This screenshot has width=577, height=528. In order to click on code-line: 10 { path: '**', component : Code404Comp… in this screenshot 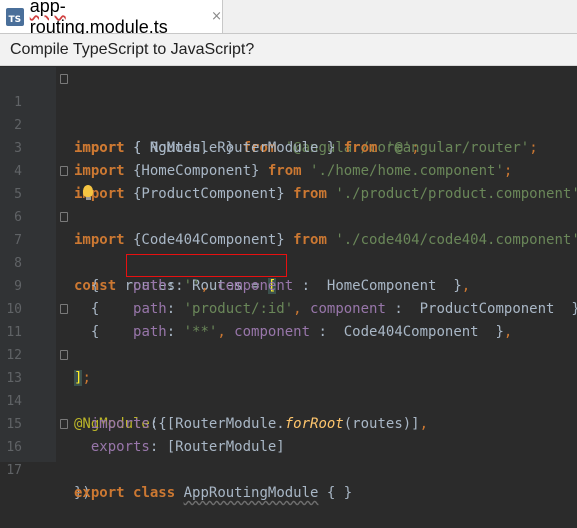, I will do `click(288, 307)`.